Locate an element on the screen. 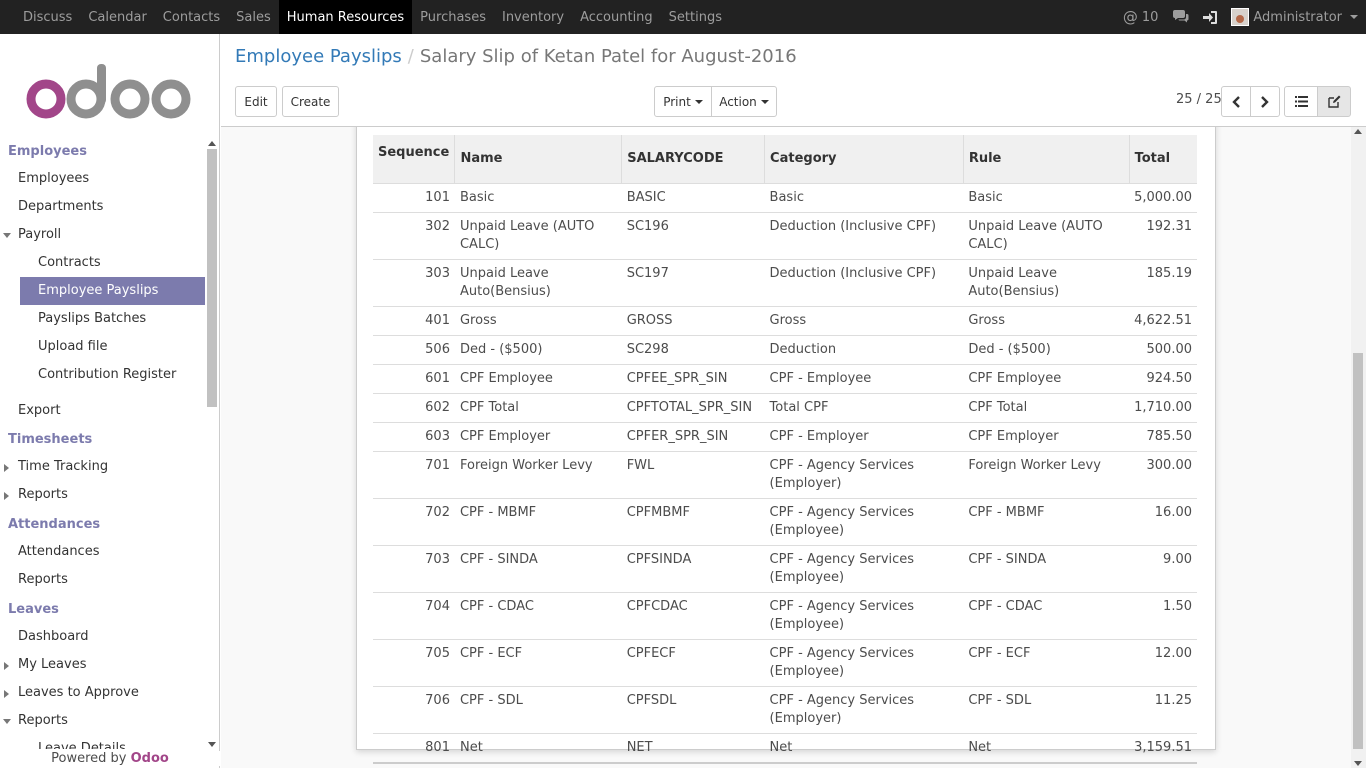  cell-name: CPF Employer is located at coordinates (538, 436).